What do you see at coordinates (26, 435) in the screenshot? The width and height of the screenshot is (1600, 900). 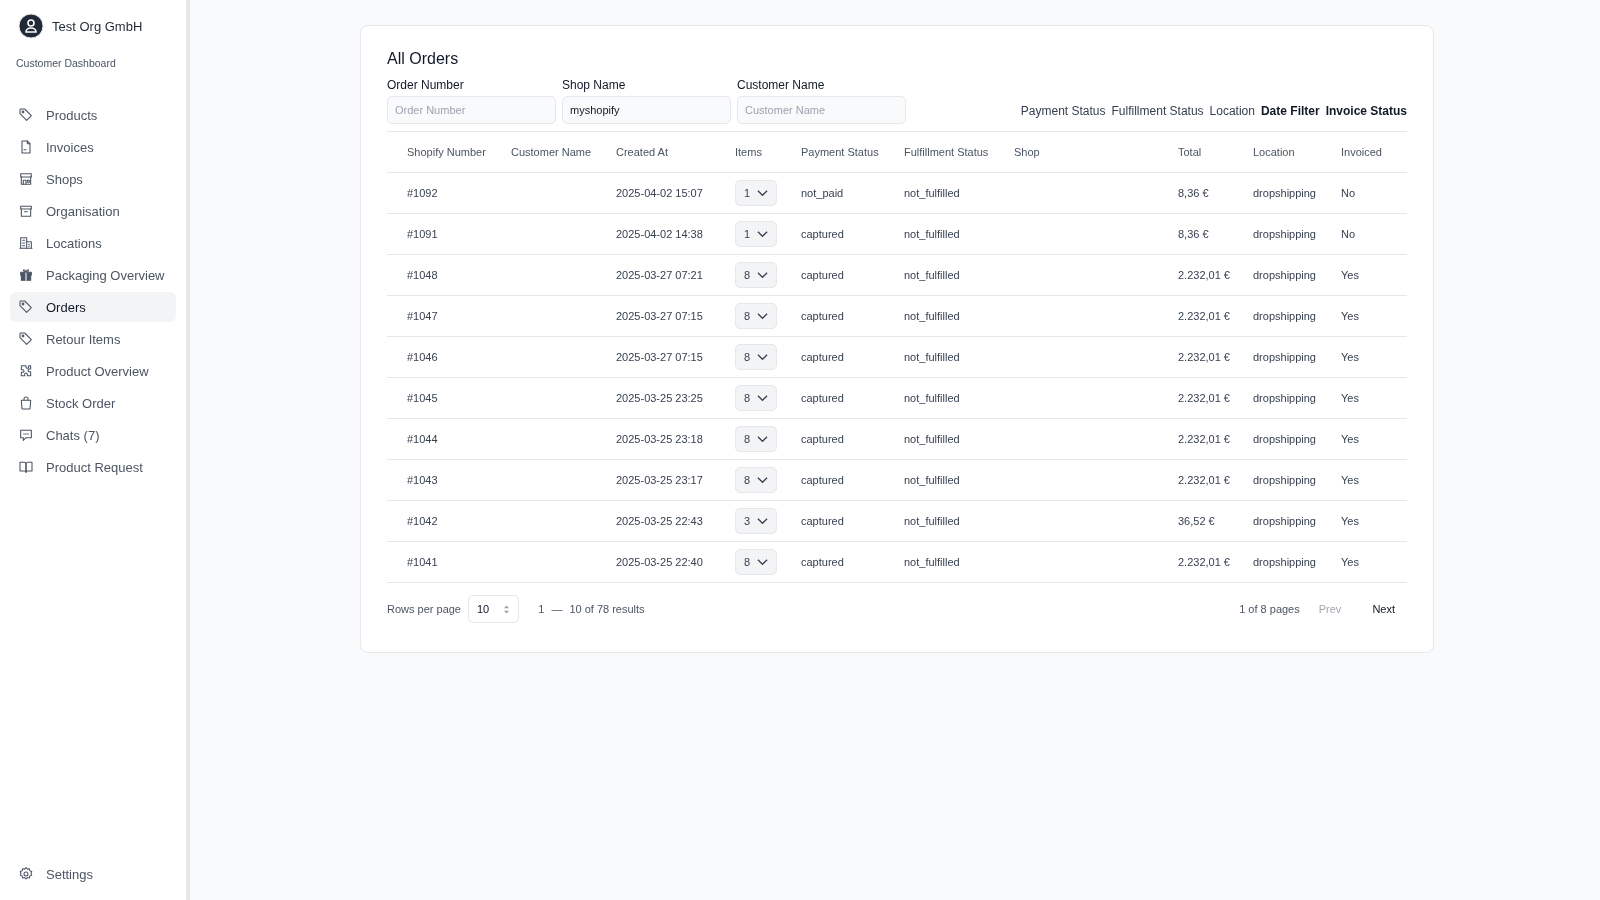 I see `chat-icon` at bounding box center [26, 435].